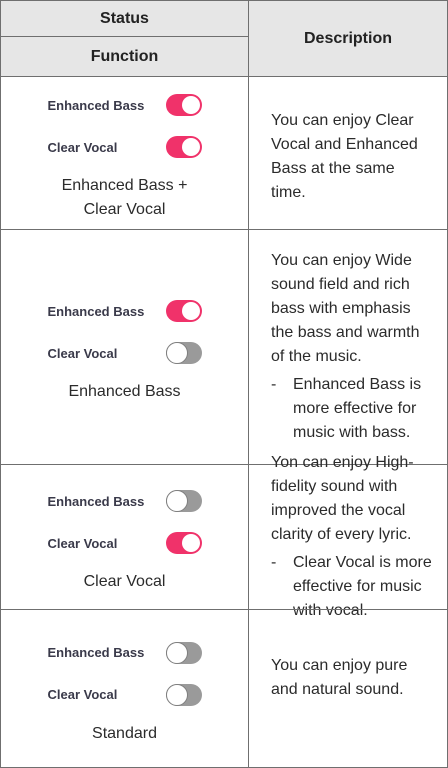 Image resolution: width=448 pixels, height=768 pixels. I want to click on row-status-cell: Enhanced Bass Clear Vocal Standard, so click(124, 688).